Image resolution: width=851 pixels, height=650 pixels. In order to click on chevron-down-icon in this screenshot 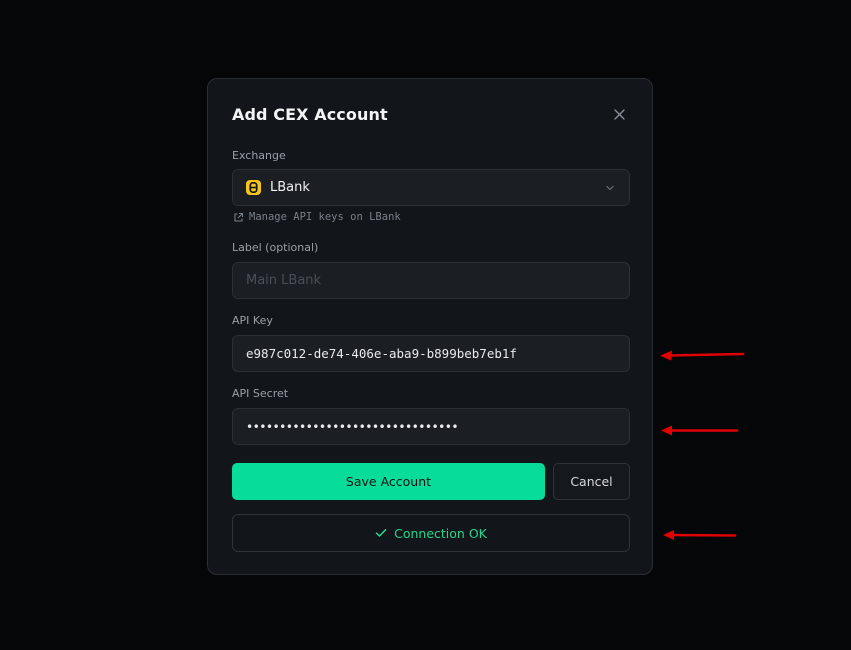, I will do `click(610, 188)`.